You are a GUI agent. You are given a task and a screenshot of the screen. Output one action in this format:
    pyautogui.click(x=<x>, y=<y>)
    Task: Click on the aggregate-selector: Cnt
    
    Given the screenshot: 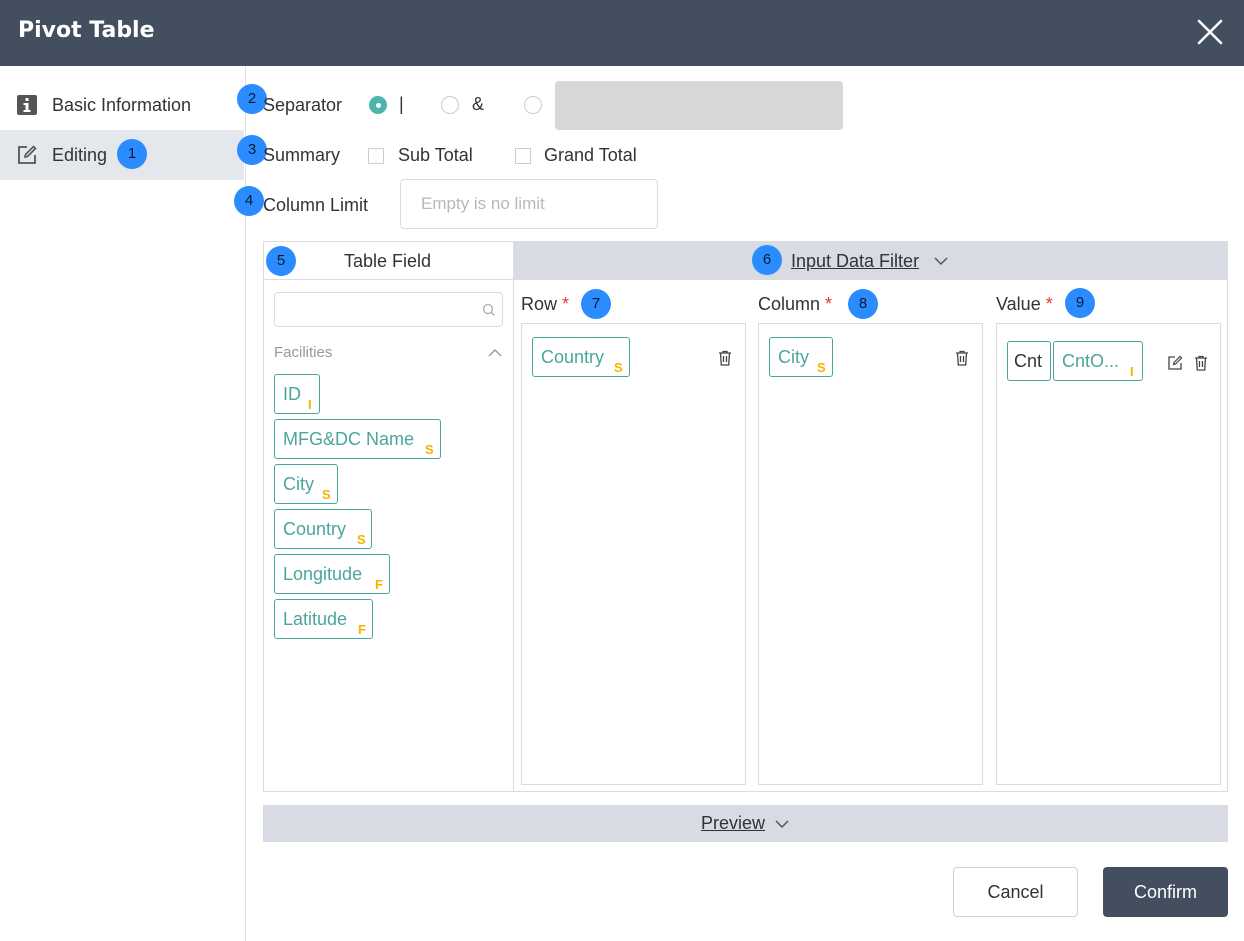 What is the action you would take?
    pyautogui.click(x=1029, y=361)
    